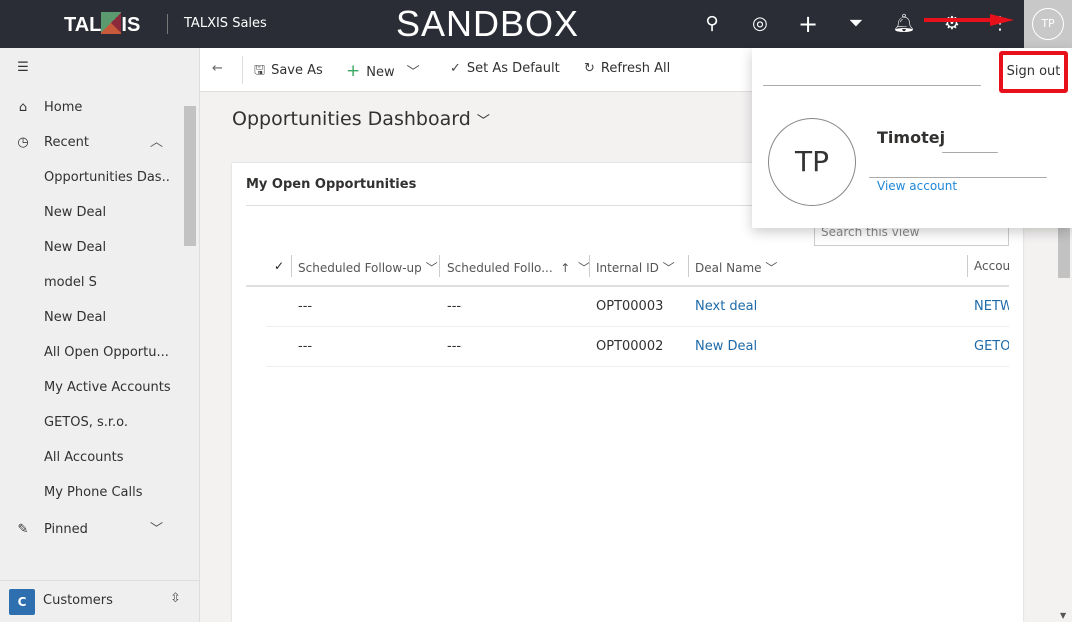 This screenshot has width=1072, height=622. Describe the element at coordinates (630, 306) in the screenshot. I see `table-cell: OPT00003` at that location.